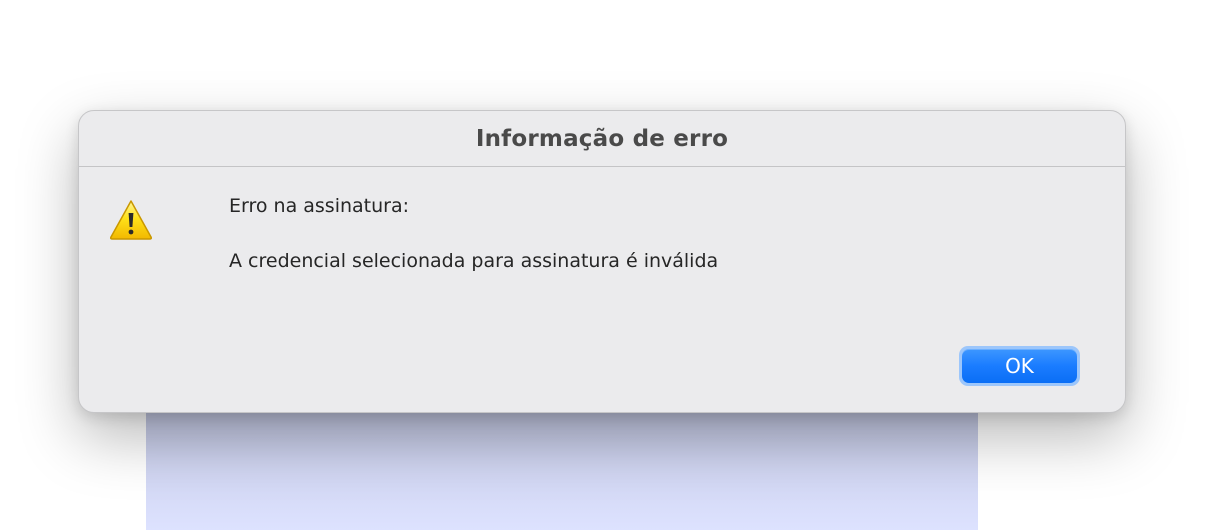  What do you see at coordinates (319, 206) in the screenshot?
I see `error-heading: Erro na assinatura:` at bounding box center [319, 206].